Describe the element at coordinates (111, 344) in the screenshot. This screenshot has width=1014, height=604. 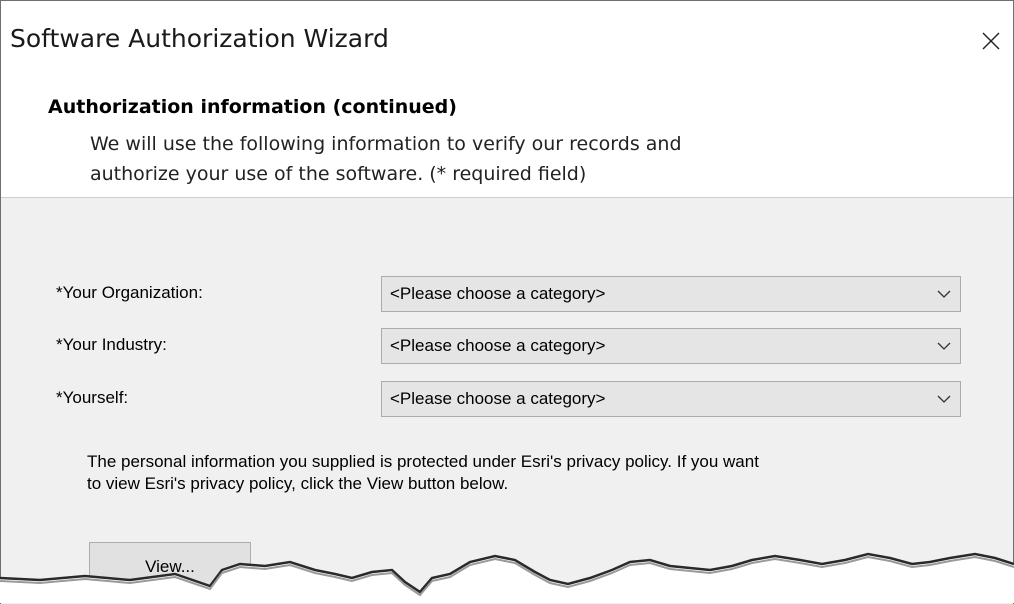
I see `industry-label: *Your Industry:` at that location.